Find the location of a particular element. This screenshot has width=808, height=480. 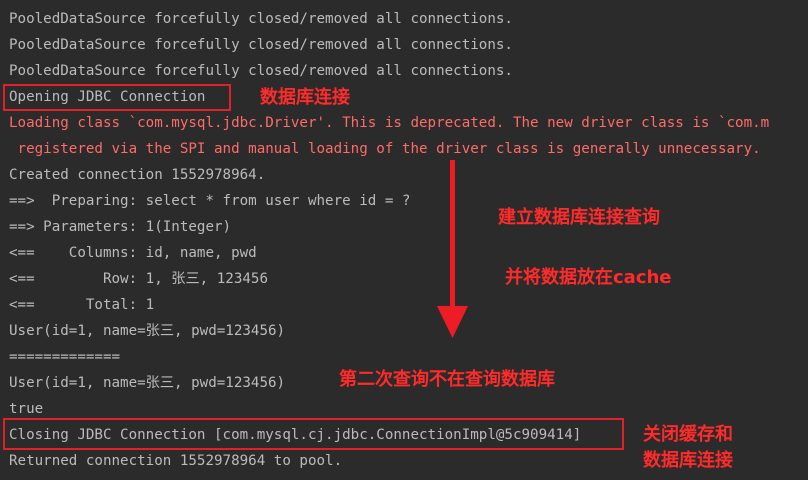

annotation-cache-data: 并将数据放在cache is located at coordinates (588, 277).